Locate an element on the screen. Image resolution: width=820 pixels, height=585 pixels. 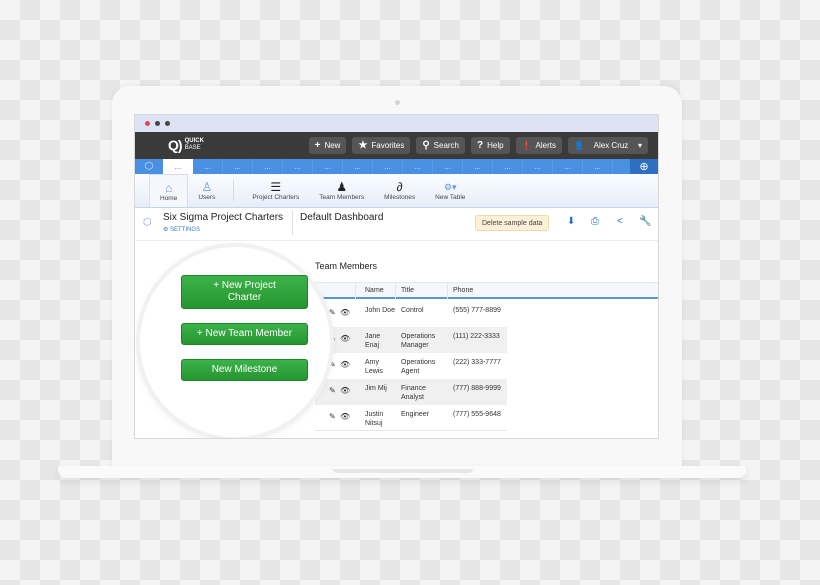
nav-project-charters-label: Project Charters is located at coordinates (276, 197).